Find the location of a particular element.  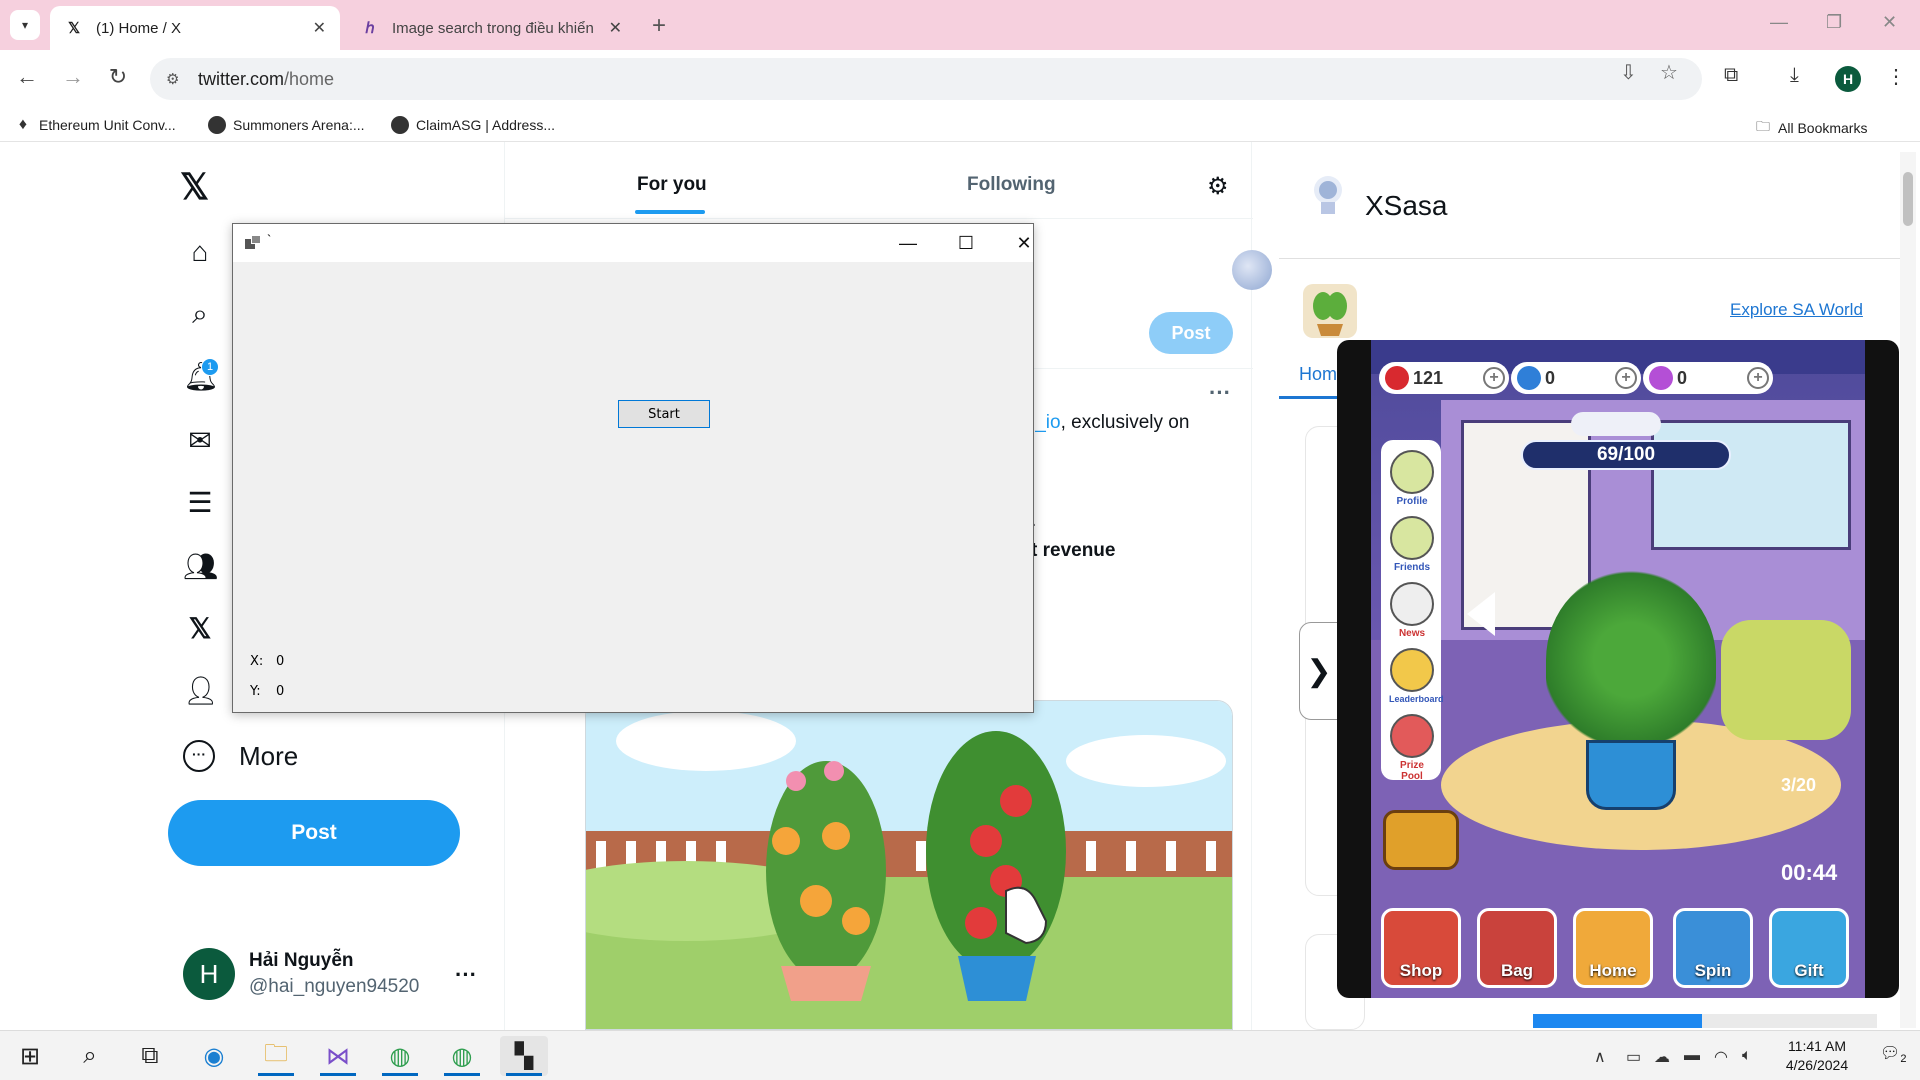

post-button: Post is located at coordinates (314, 833).